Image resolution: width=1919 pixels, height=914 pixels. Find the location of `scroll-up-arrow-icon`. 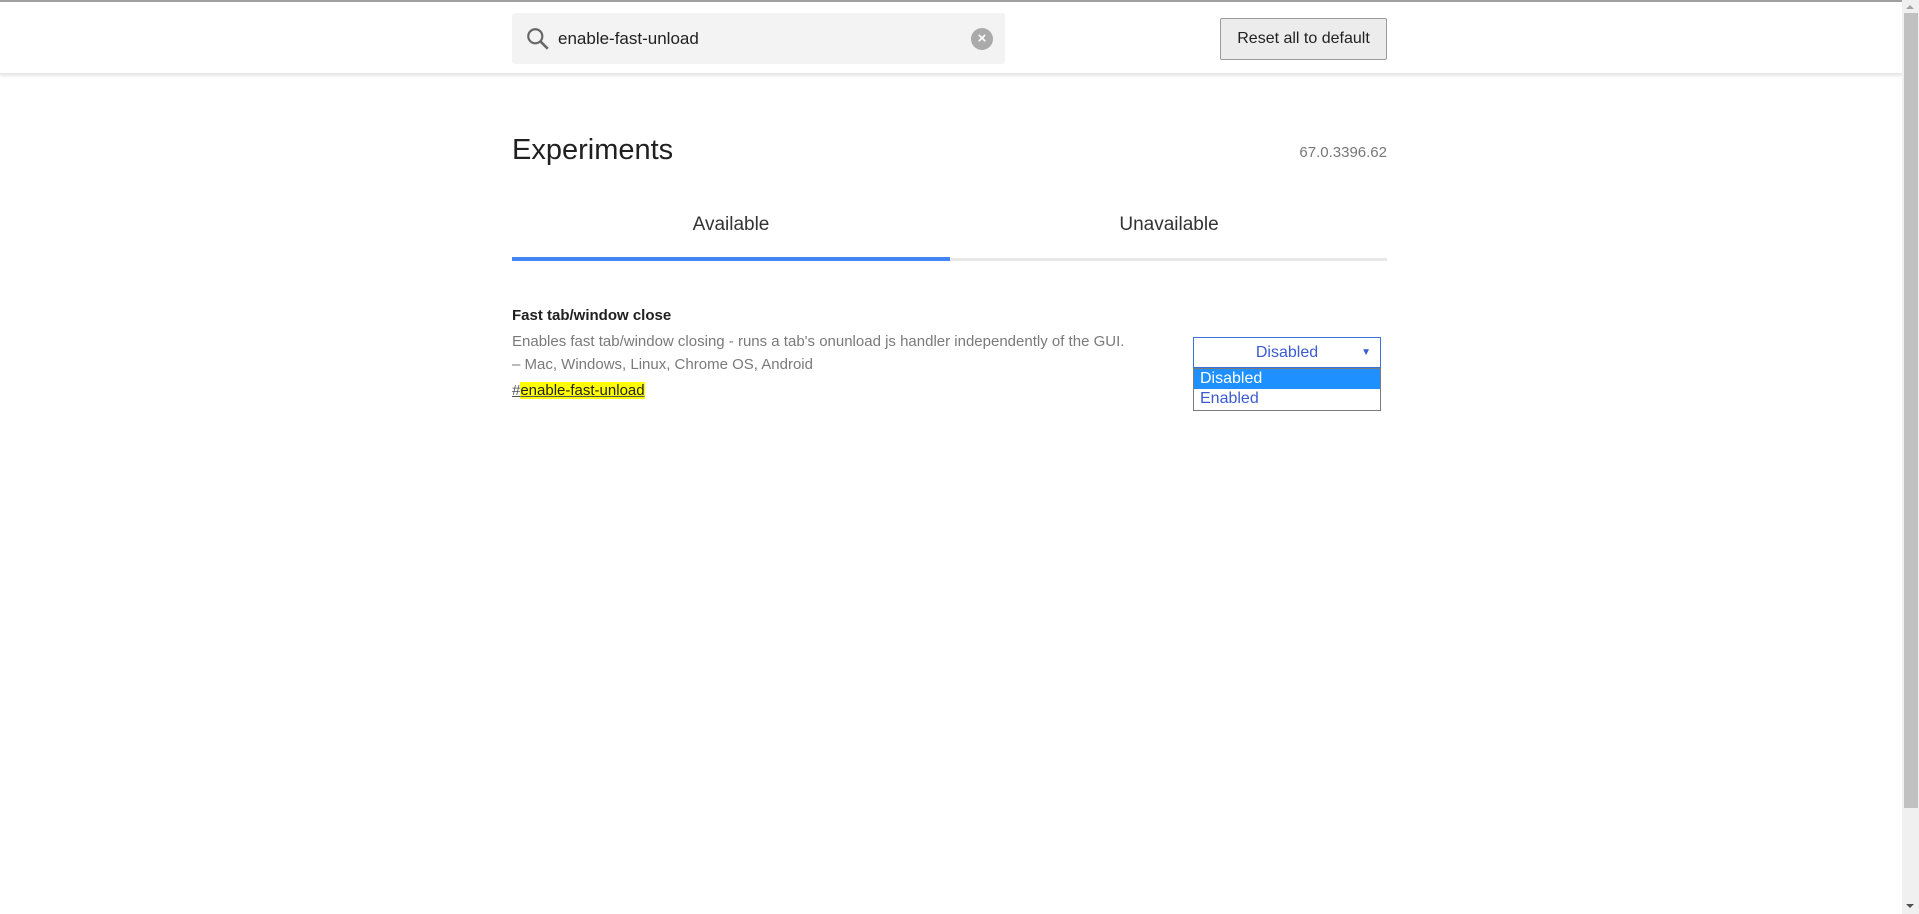

scroll-up-arrow-icon is located at coordinates (1910, 7).